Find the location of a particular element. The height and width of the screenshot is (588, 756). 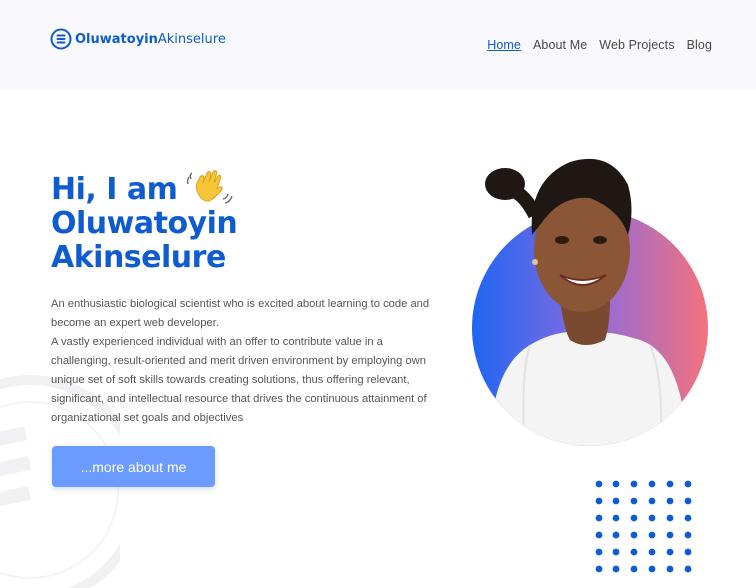

waving-hand-icon is located at coordinates (210, 187).